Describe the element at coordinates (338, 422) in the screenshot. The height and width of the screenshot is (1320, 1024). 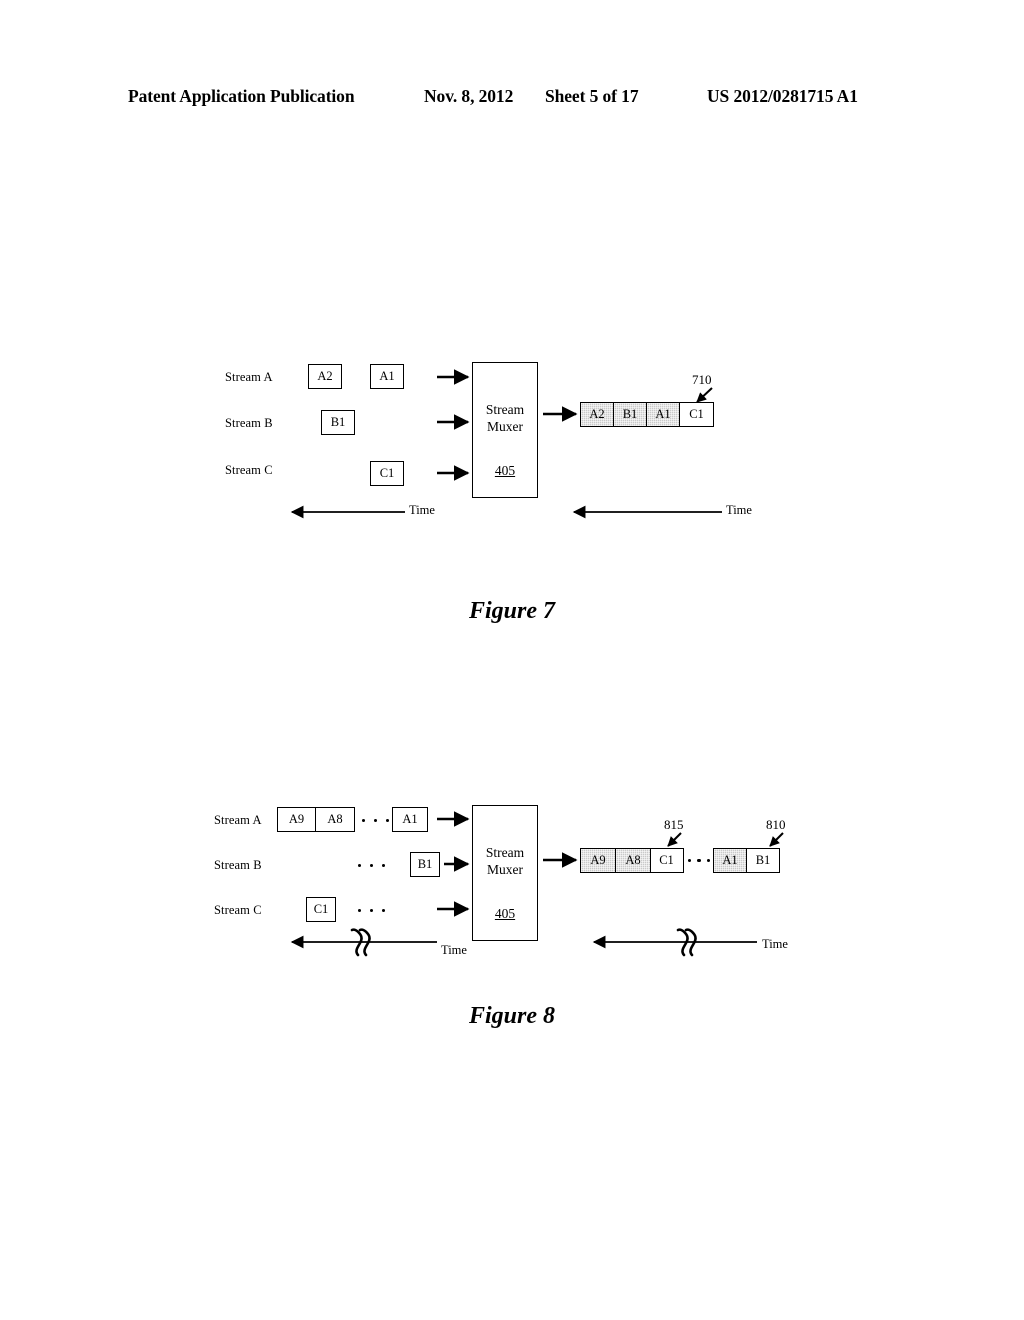
I see `fig7-input-packet-b1: B1` at that location.